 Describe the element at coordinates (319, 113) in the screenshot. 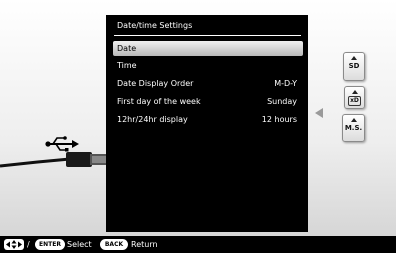

I see `selection-arrow-icon` at that location.